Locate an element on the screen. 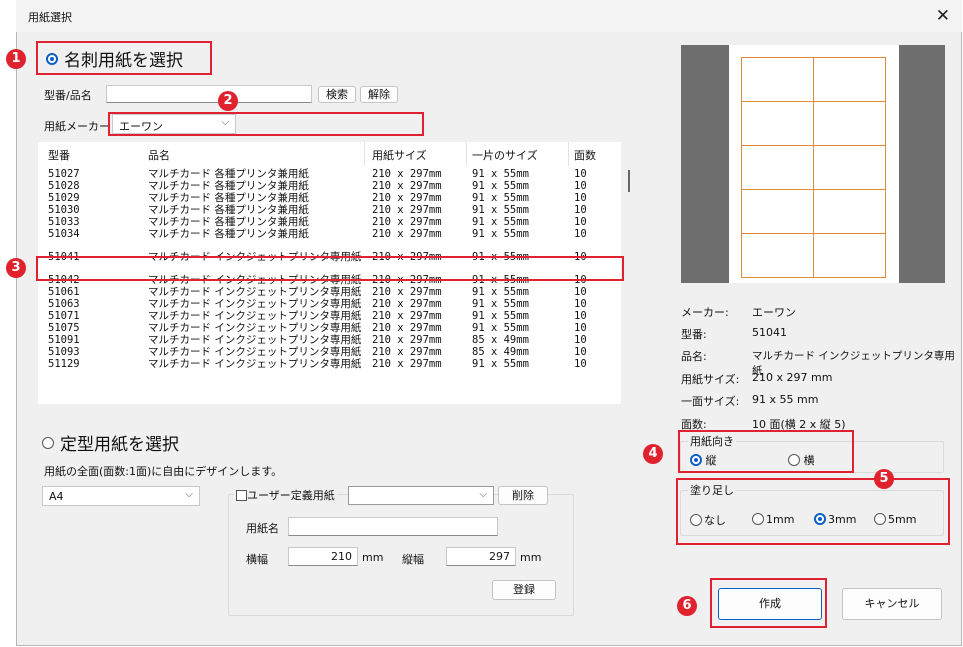 This screenshot has width=963, height=647. cell-model: 51027 is located at coordinates (64, 174).